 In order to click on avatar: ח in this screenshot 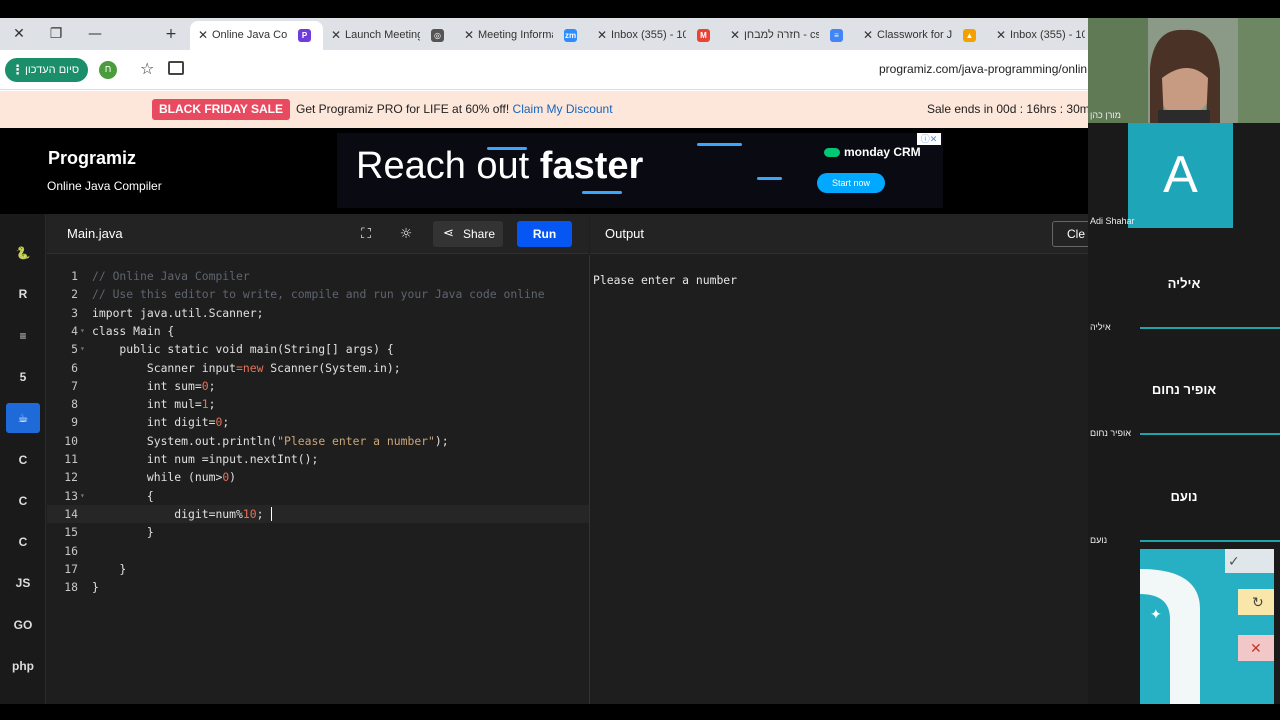, I will do `click(108, 70)`.